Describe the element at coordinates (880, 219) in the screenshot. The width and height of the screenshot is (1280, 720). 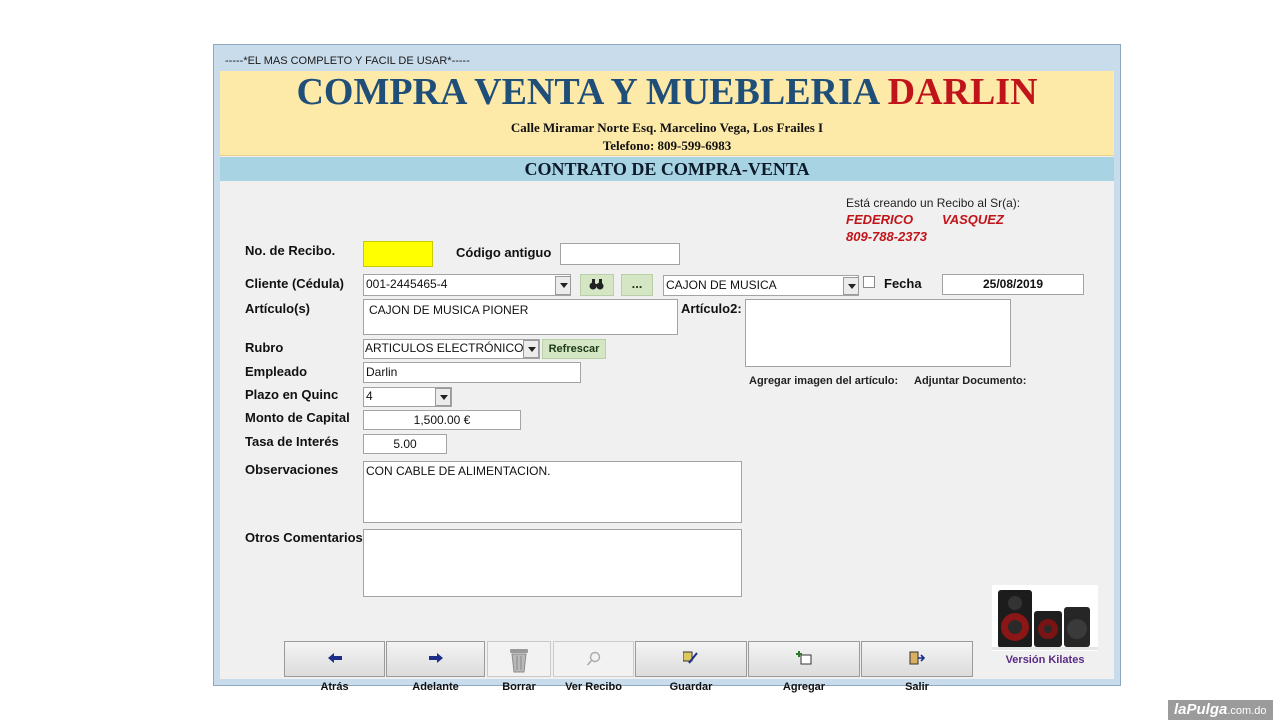
I see `customer-first-name: FEDERICO` at that location.